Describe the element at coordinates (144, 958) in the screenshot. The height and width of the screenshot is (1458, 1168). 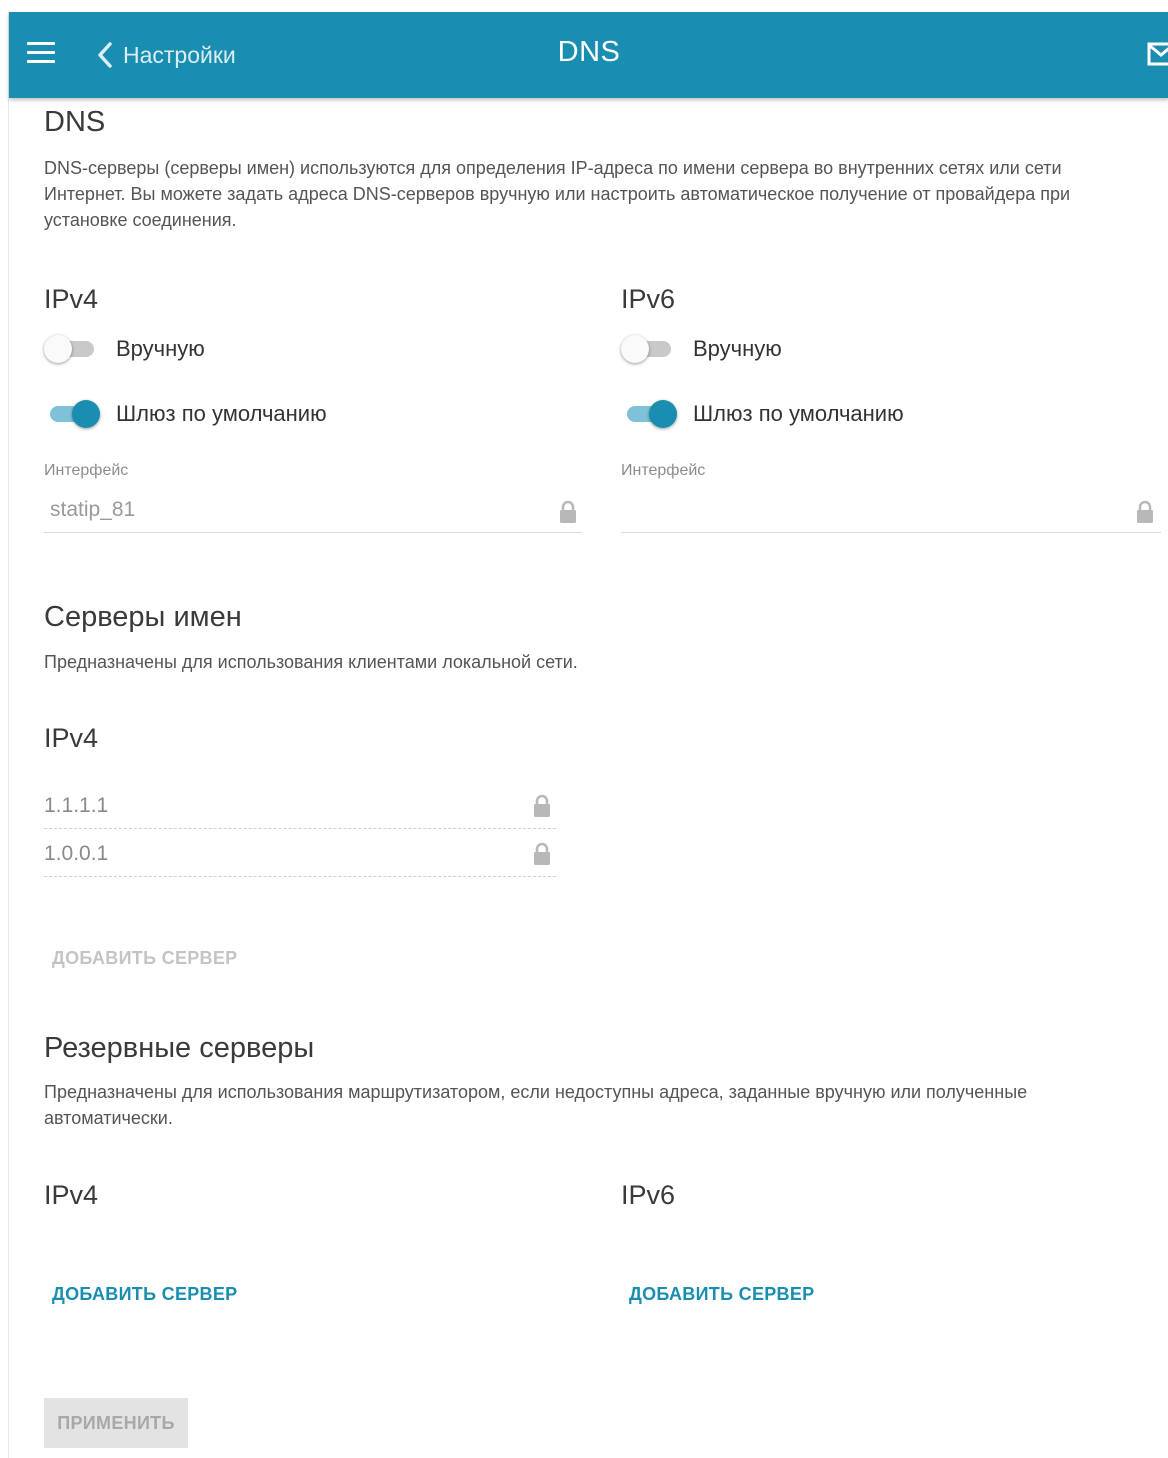
I see `add-name-server-button: ДОБАВИТЬ СЕРВЕР` at that location.